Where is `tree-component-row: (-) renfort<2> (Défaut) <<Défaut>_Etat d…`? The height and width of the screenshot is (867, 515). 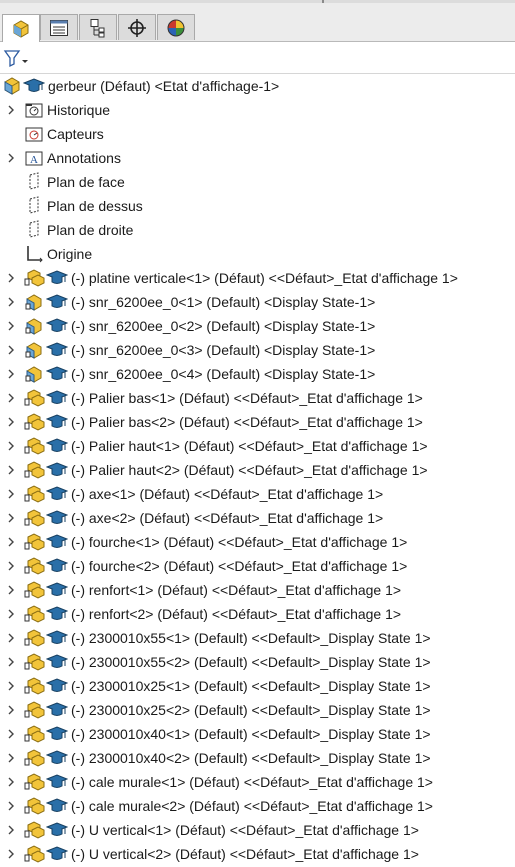 tree-component-row: (-) renfort<2> (Défaut) <<Défaut>_Etat d… is located at coordinates (257, 614).